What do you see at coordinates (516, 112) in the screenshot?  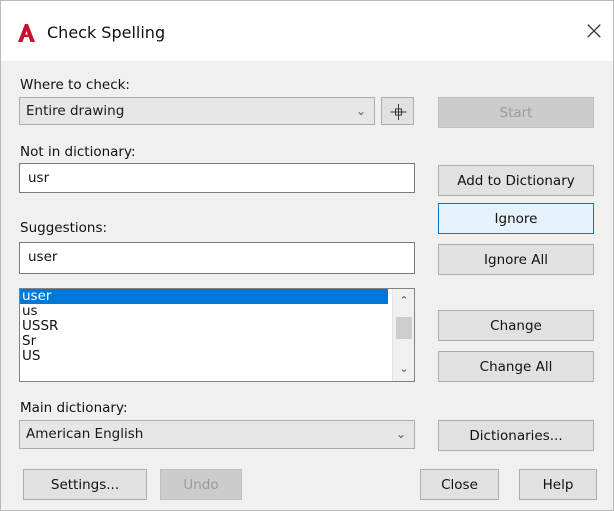 I see `start-button: Start` at bounding box center [516, 112].